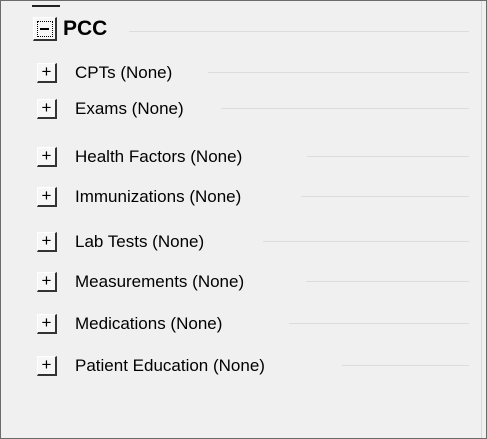  Describe the element at coordinates (158, 197) in the screenshot. I see `tree-node-label: Immunizations (None)` at that location.